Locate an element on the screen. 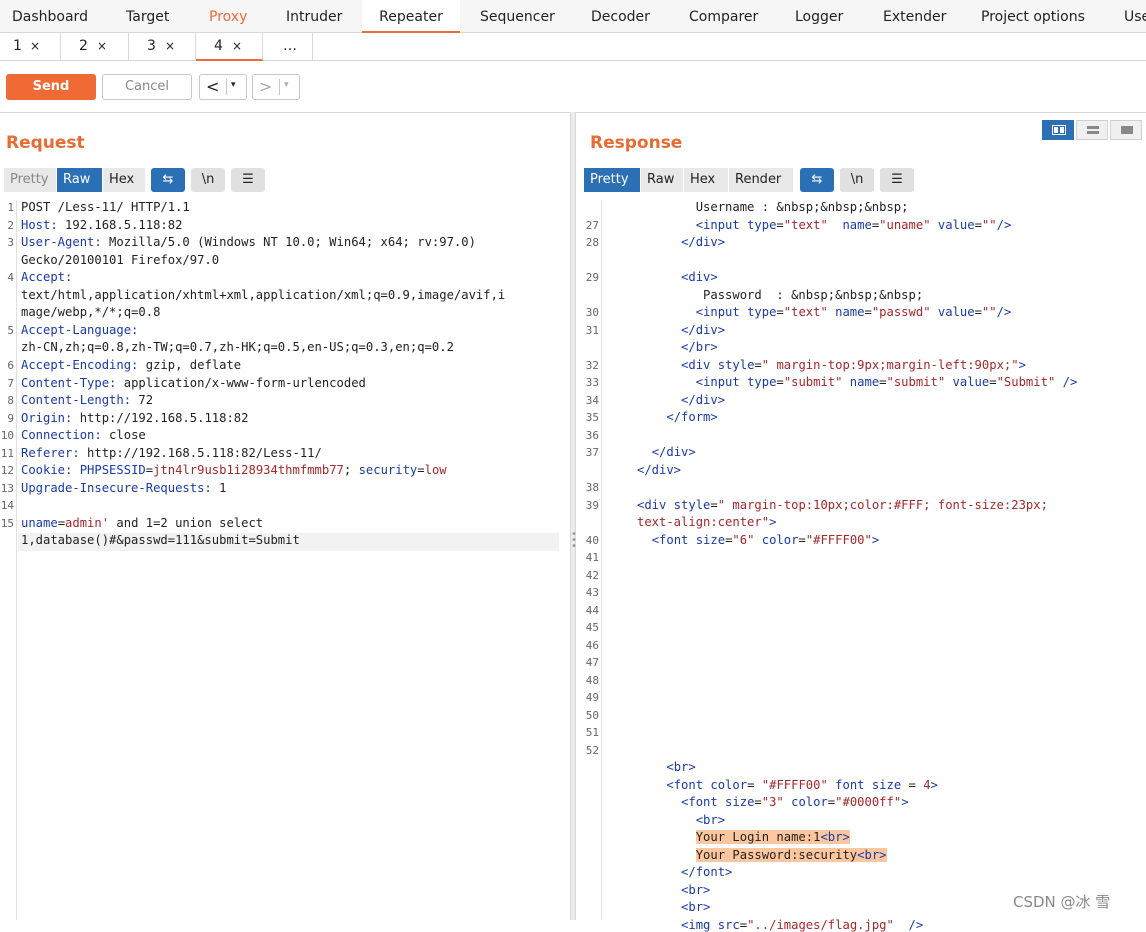  response-mode-raw: Raw is located at coordinates (662, 180).